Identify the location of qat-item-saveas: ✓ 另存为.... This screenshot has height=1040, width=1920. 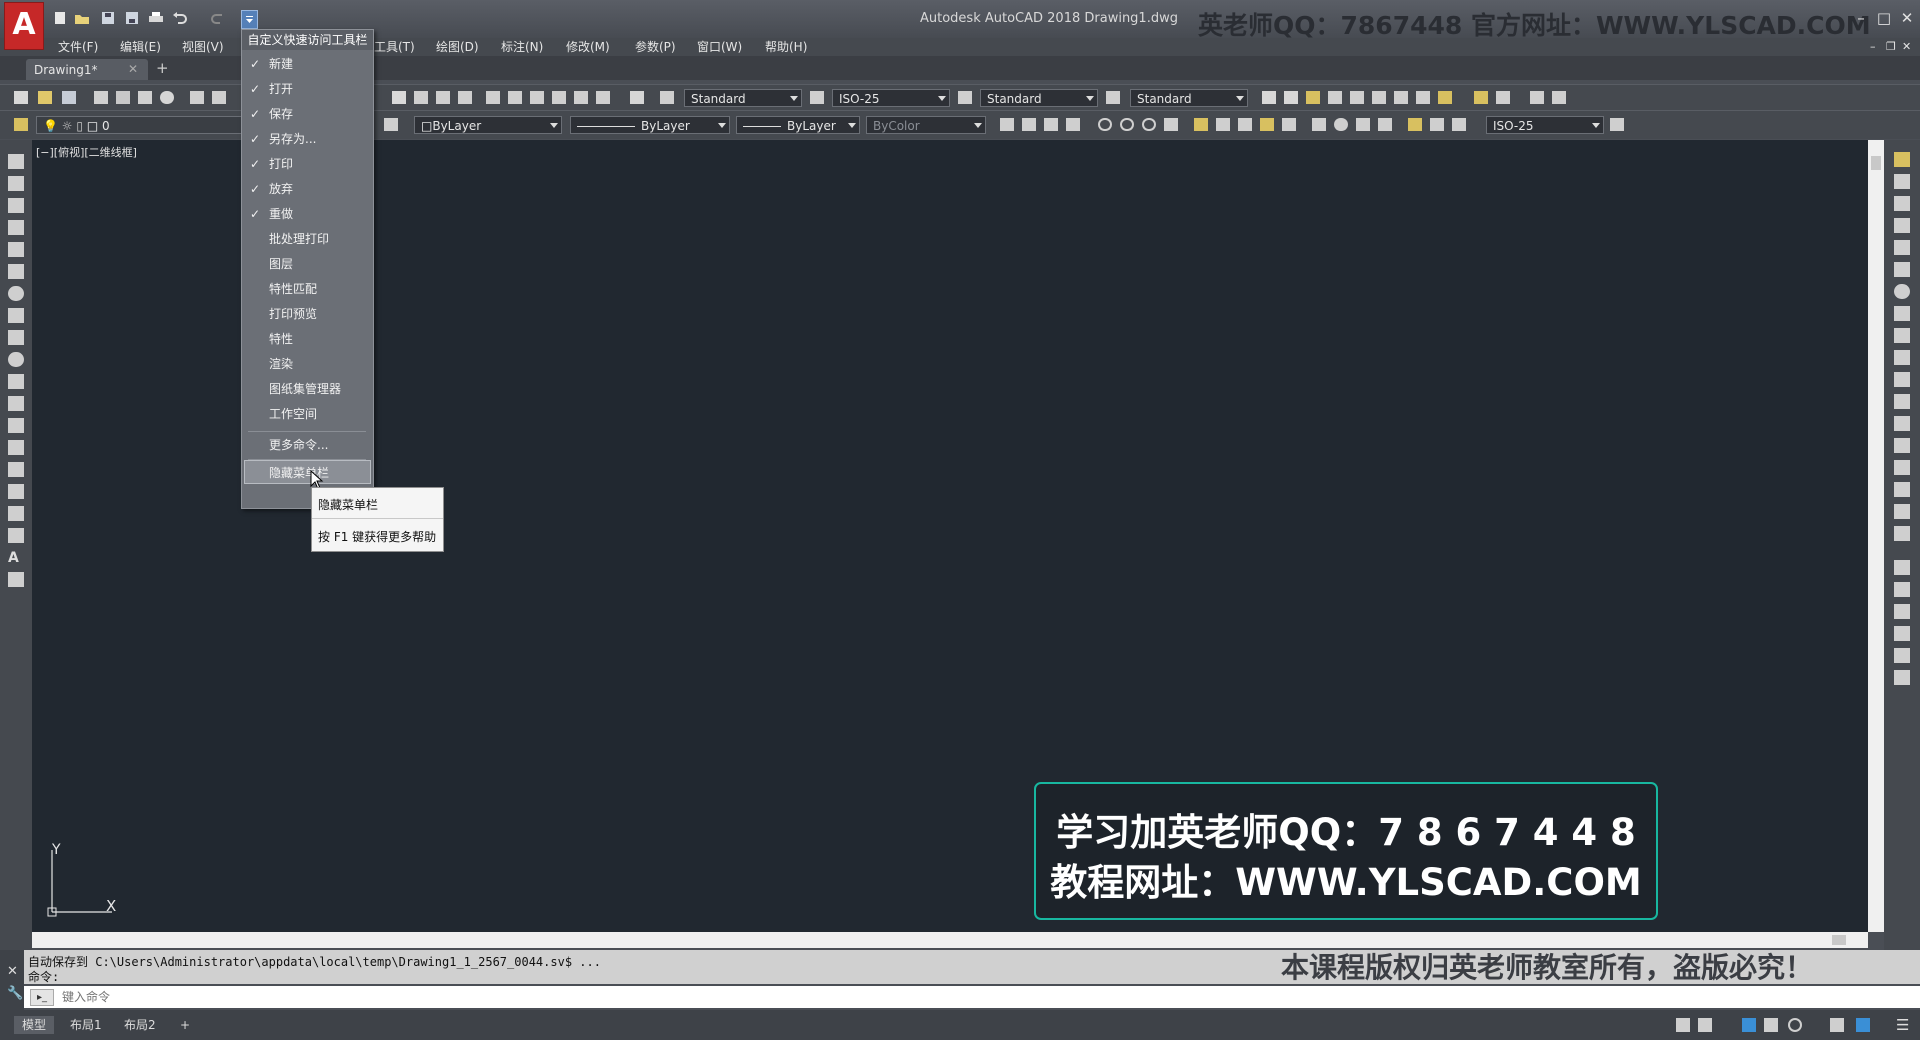
(307, 139).